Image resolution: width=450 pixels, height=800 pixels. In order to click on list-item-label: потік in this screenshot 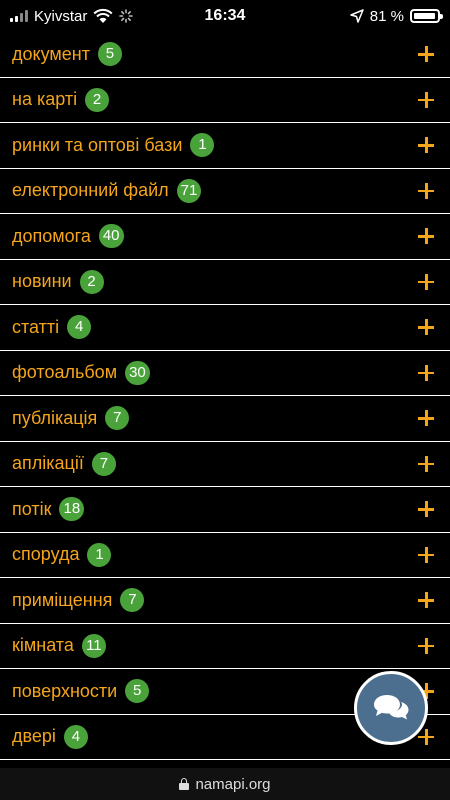, I will do `click(32, 508)`.